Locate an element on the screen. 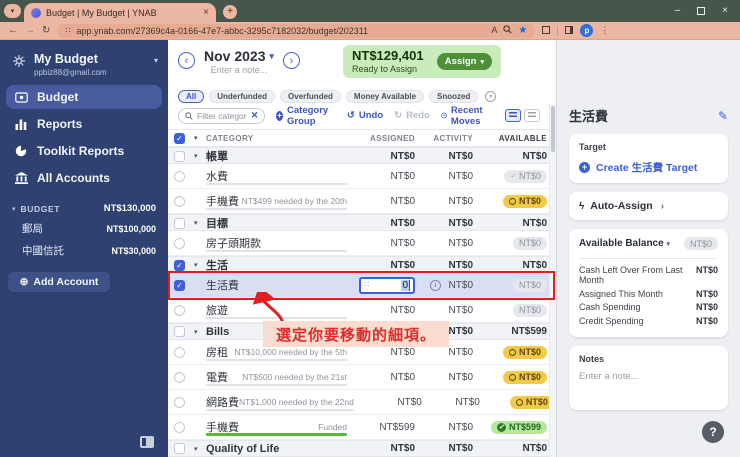 This screenshot has height=457, width=740. filter-pill-snoozed: Snoozed is located at coordinates (454, 96).